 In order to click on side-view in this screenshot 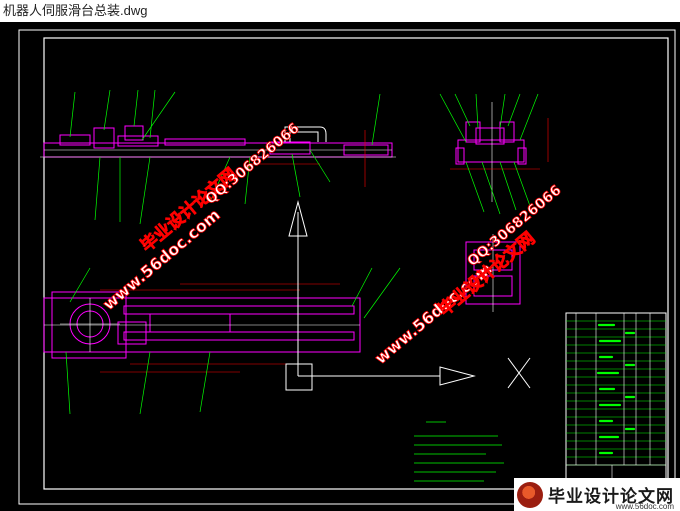, I will do `click(499, 152)`.